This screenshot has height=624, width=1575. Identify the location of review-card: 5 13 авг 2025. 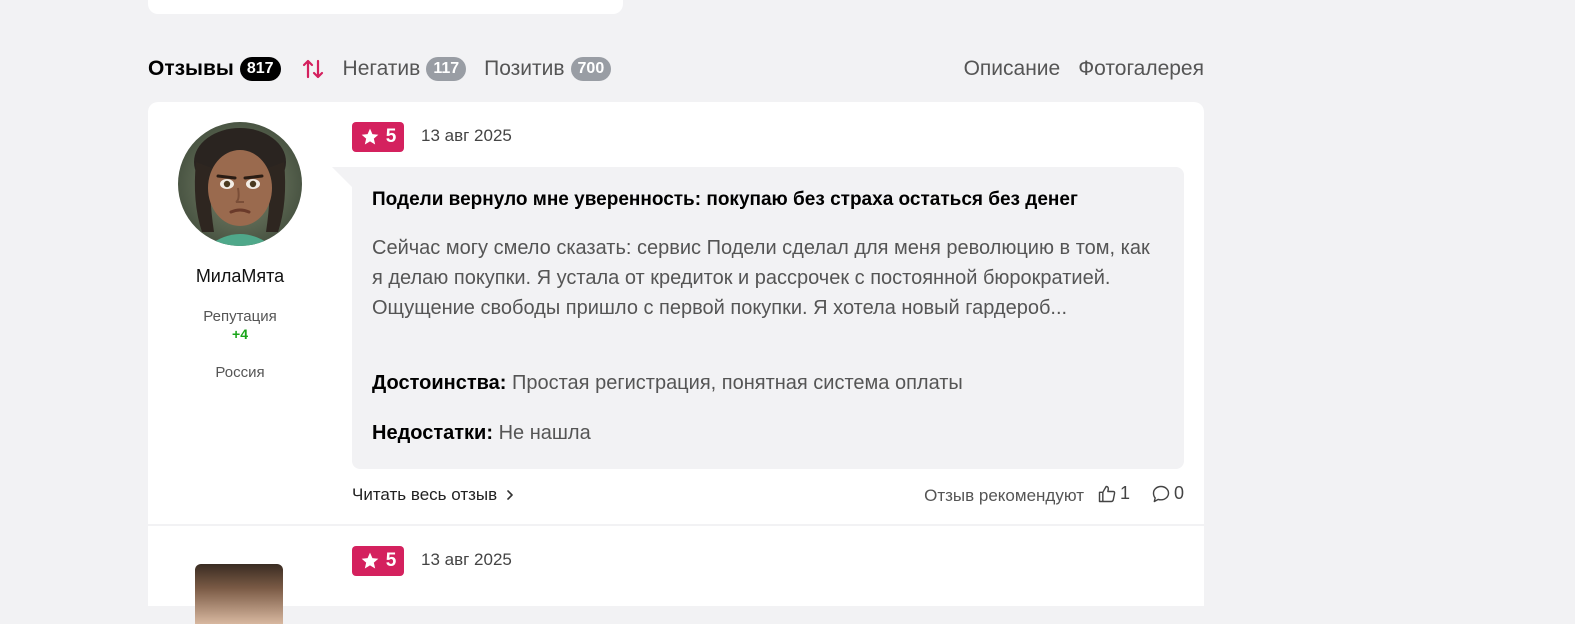
(676, 575).